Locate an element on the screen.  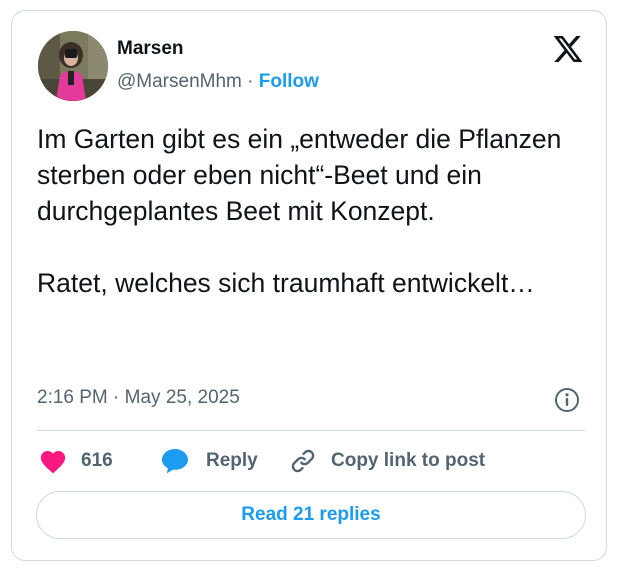
follow-button: Follow is located at coordinates (289, 81).